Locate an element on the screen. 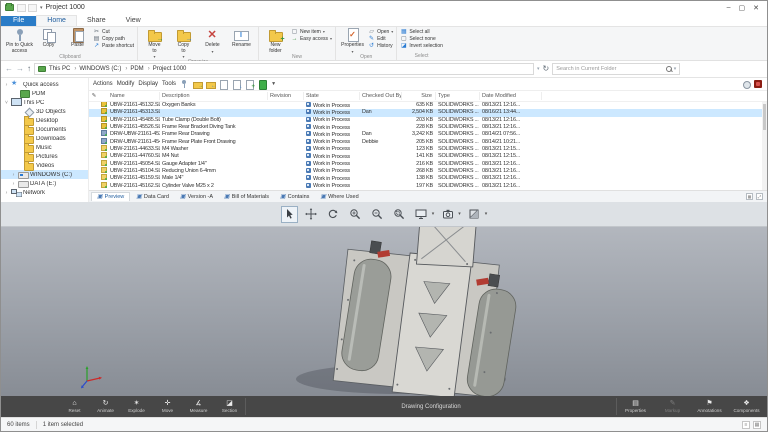 This screenshot has width=768, height=432. pdm-tab: ▣ Contains is located at coordinates (294, 197).